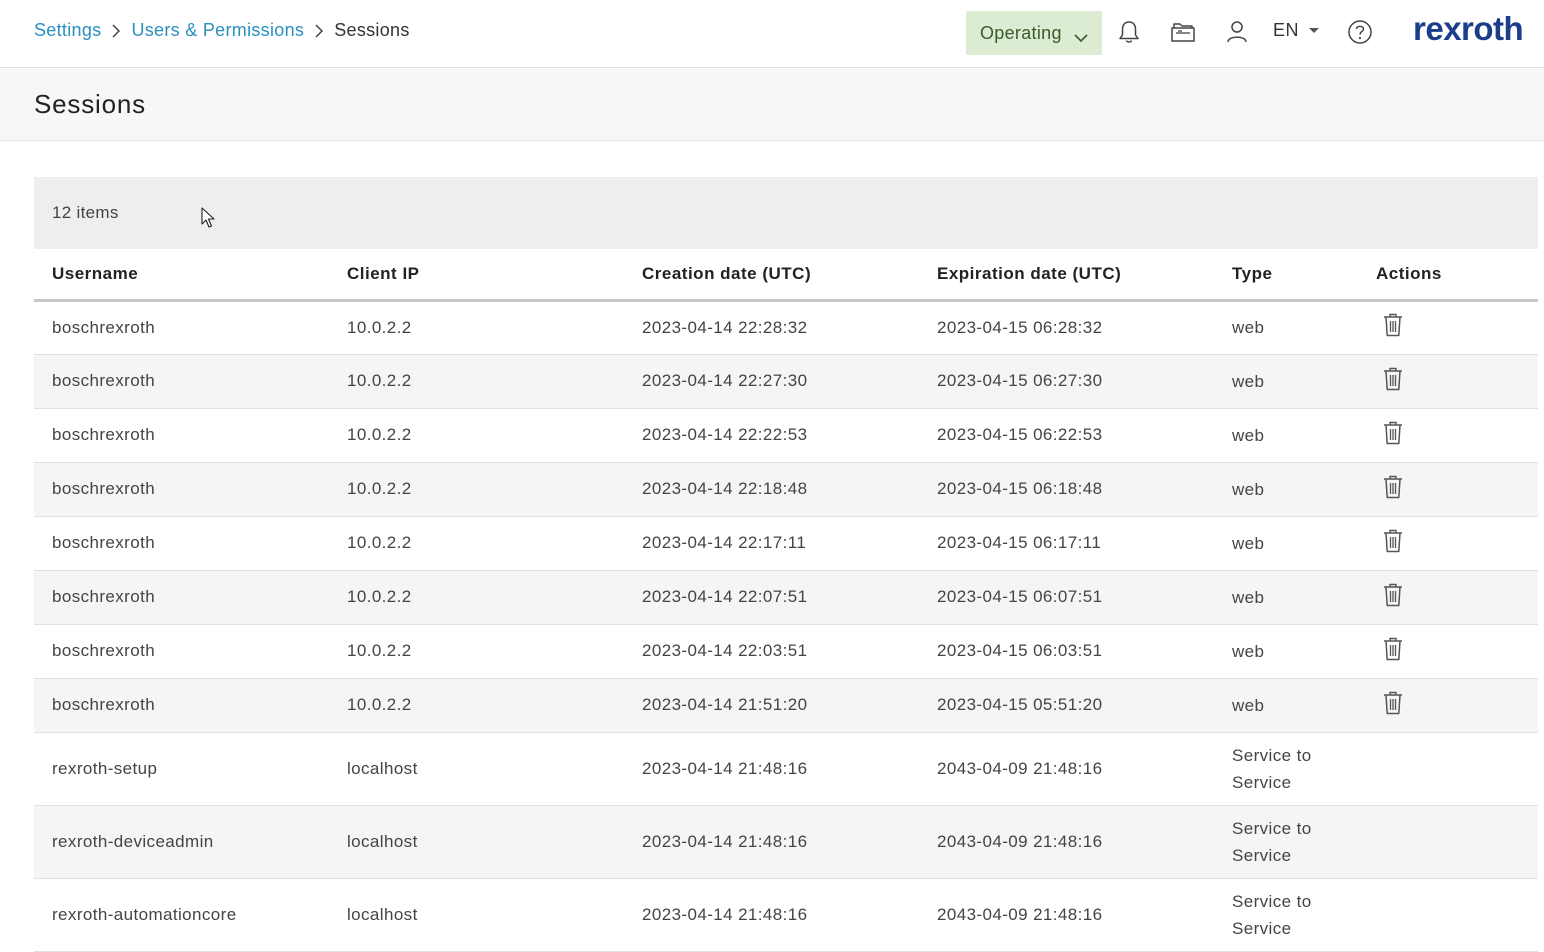 The height and width of the screenshot is (952, 1544). I want to click on cell-expiration-date: 2023-04-15 05:51:20, so click(1066, 705).